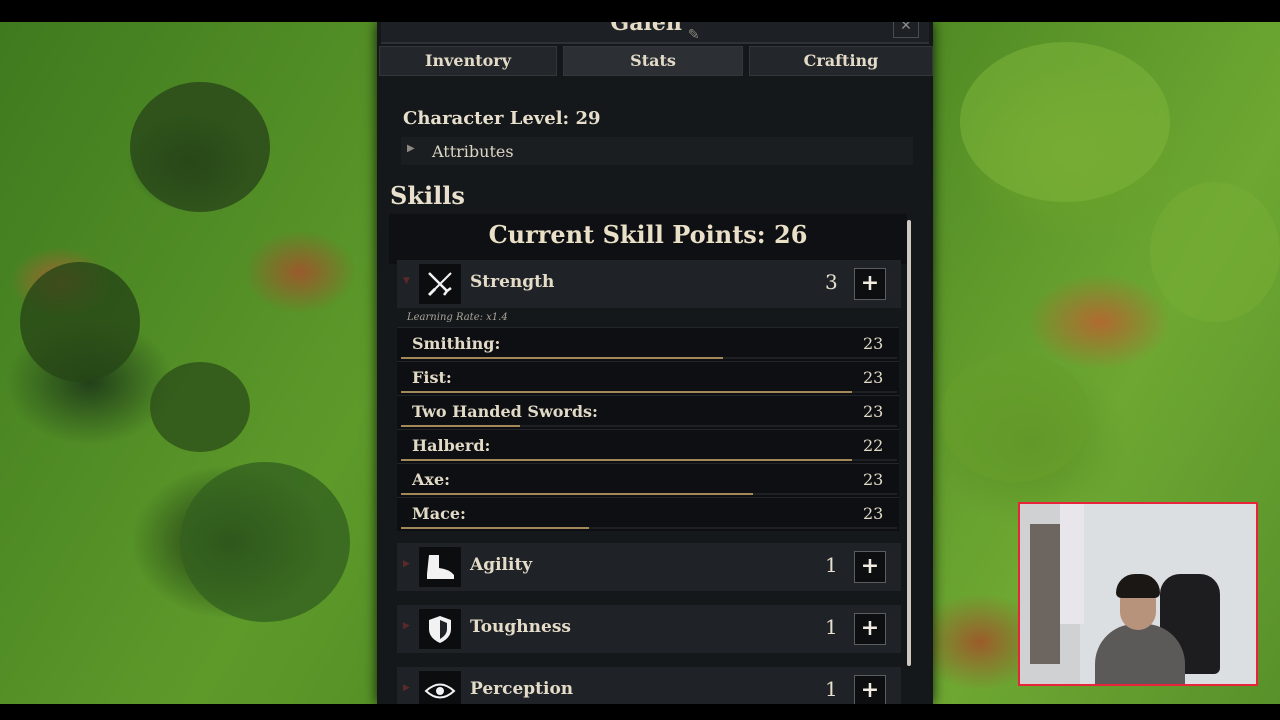 The image size is (1280, 720). I want to click on skill-row-fist: Fist: 23, so click(648, 378).